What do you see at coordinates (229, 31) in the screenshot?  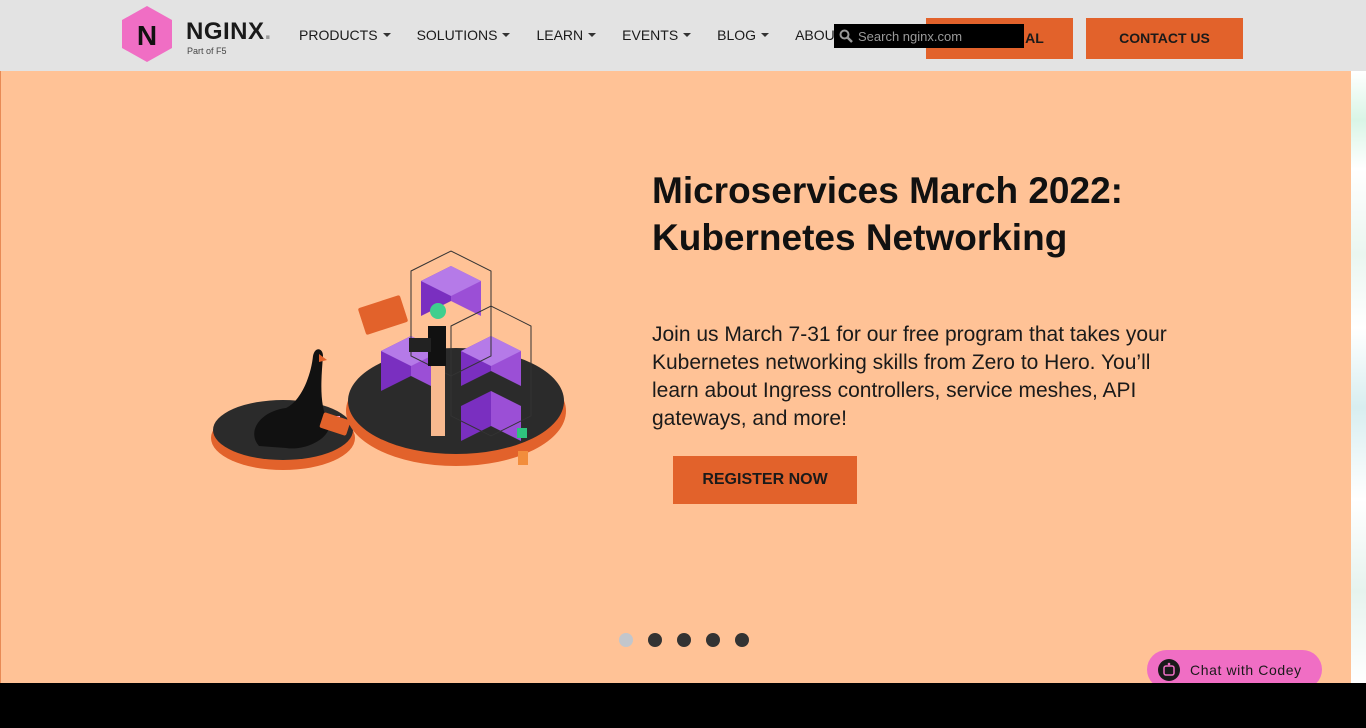 I see `logo-wordmark: NGINX.` at bounding box center [229, 31].